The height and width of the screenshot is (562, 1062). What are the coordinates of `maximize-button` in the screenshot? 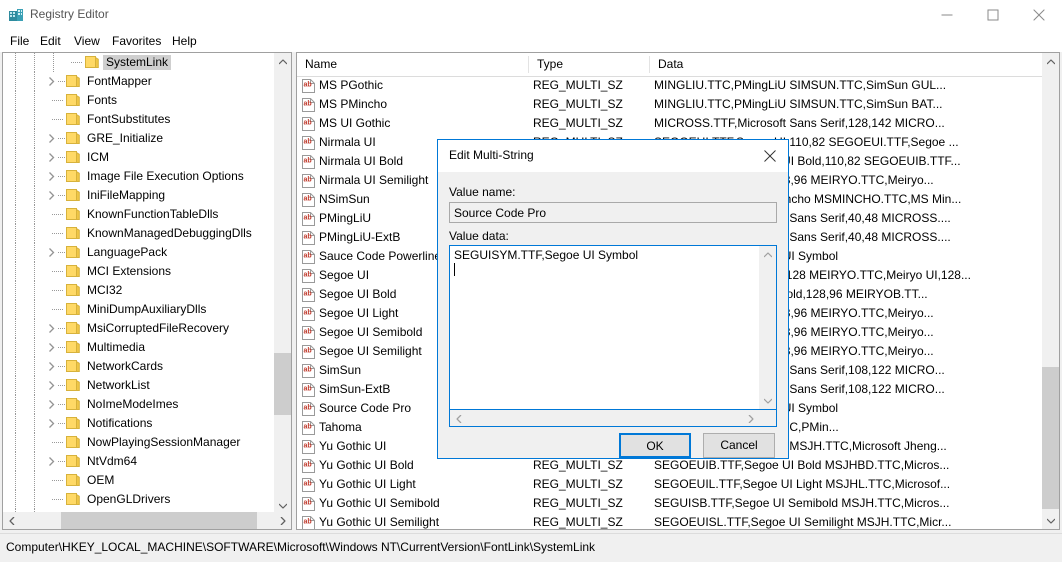 It's located at (993, 15).